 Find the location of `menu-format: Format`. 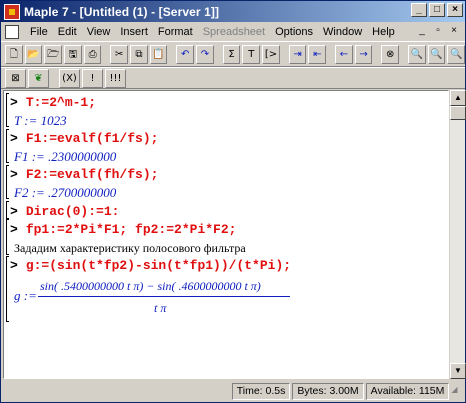

menu-format: Format is located at coordinates (175, 32).